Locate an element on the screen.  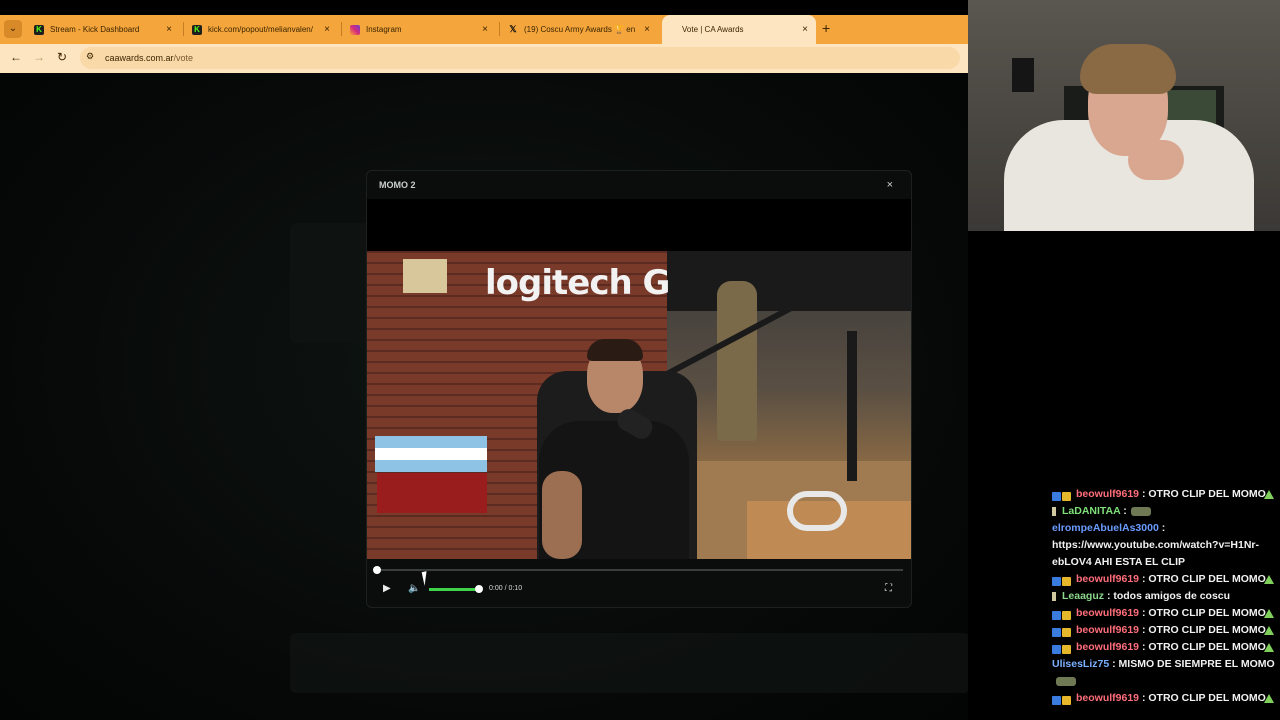
url-domain: caawards.com.ar is located at coordinates (139, 58).